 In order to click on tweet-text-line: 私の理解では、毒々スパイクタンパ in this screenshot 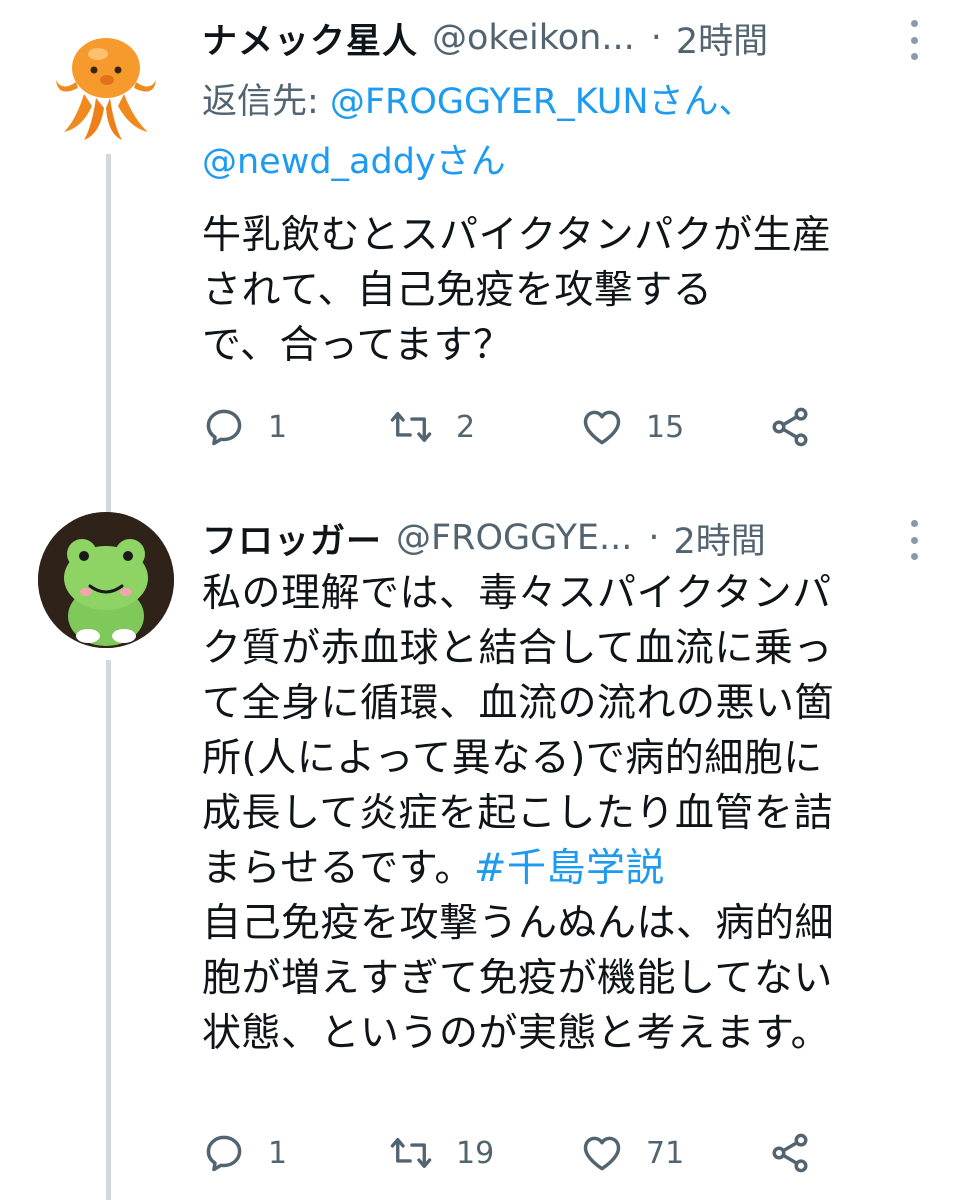, I will do `click(517, 593)`.